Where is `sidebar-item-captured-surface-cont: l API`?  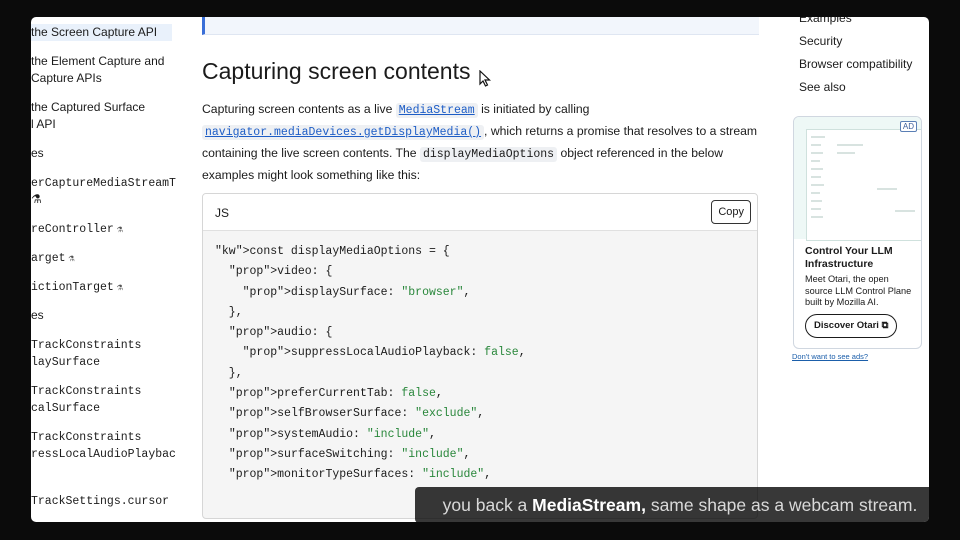
sidebar-item-captured-surface-cont: l API is located at coordinates (43, 124).